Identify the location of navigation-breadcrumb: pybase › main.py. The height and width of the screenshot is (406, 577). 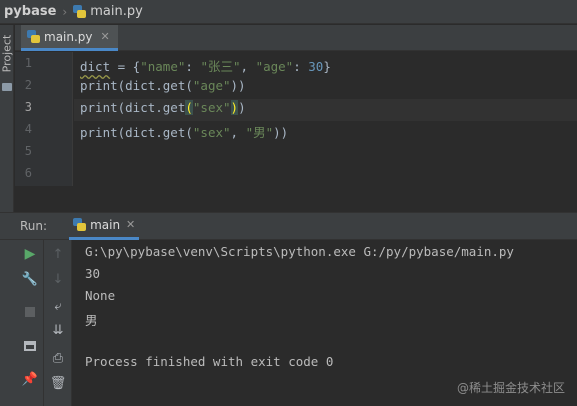
(288, 12).